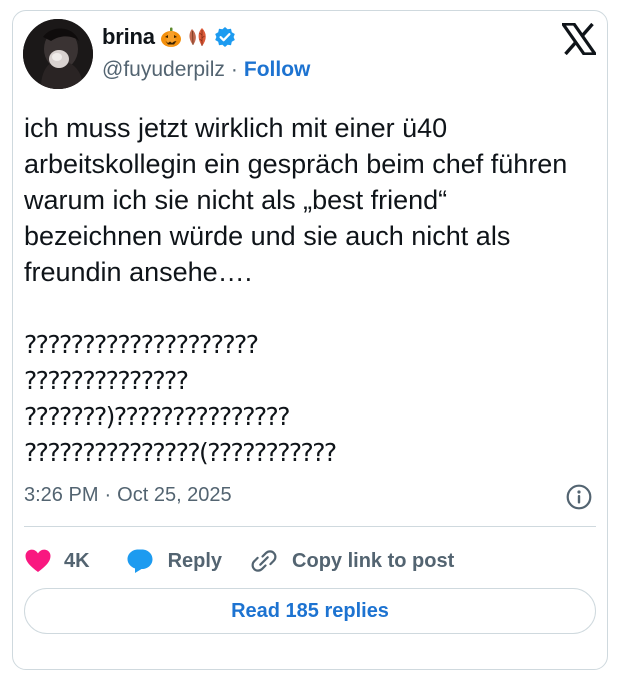 The image size is (620, 682). What do you see at coordinates (77, 560) in the screenshot?
I see `like-count: 4K` at bounding box center [77, 560].